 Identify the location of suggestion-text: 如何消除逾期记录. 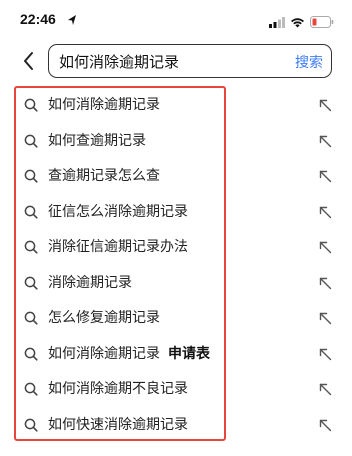
(104, 104).